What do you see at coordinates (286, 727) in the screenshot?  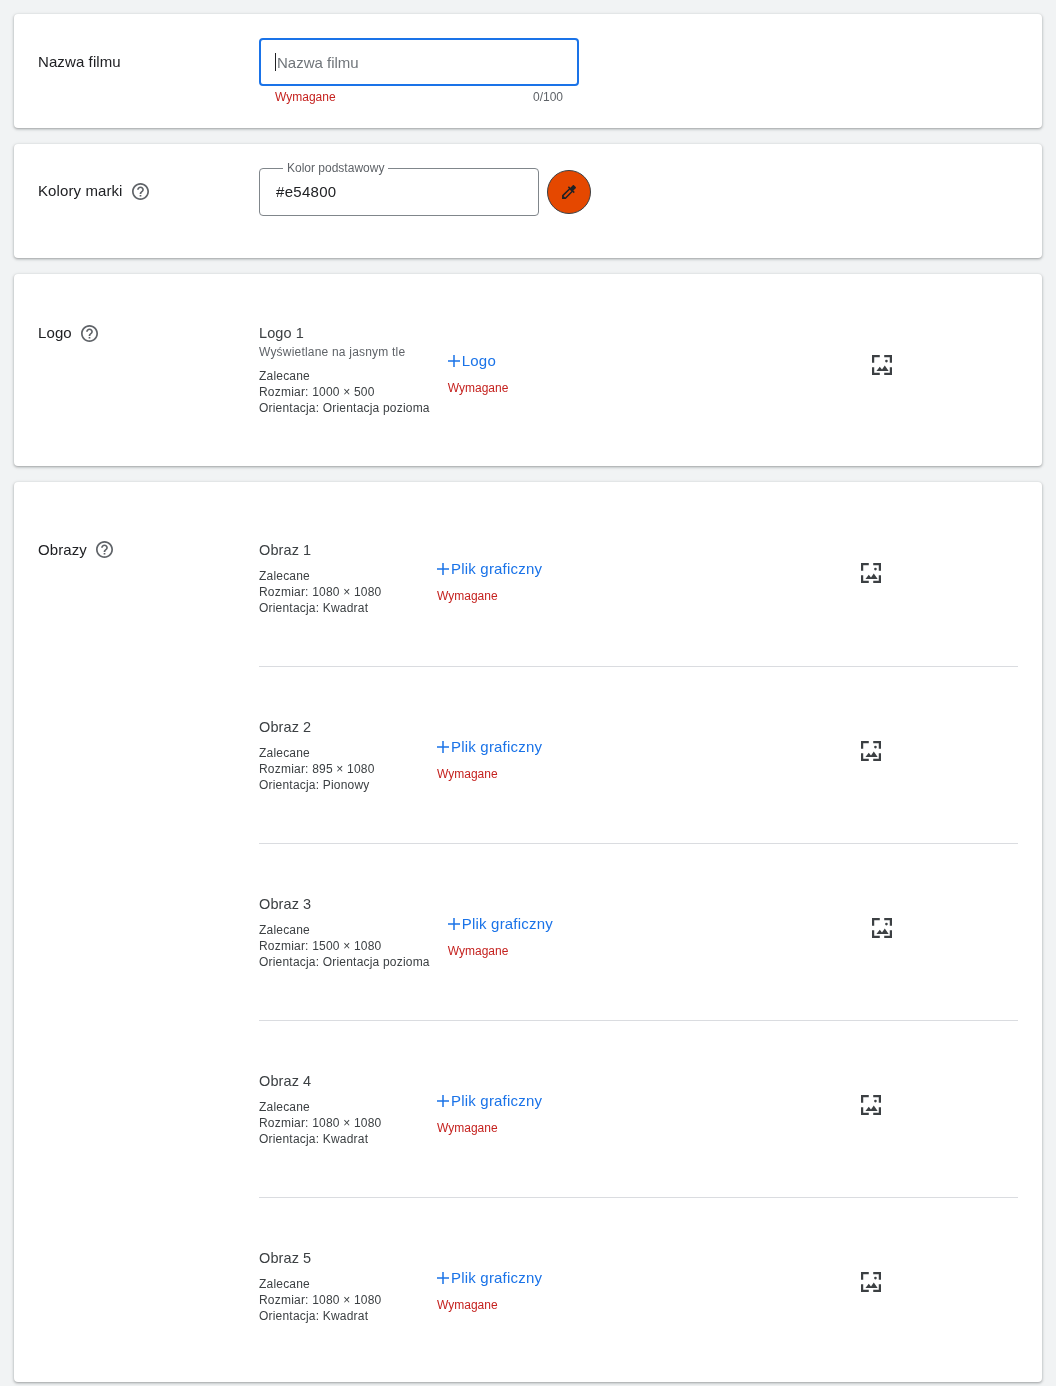 I see `asset-title: Obraz 2` at bounding box center [286, 727].